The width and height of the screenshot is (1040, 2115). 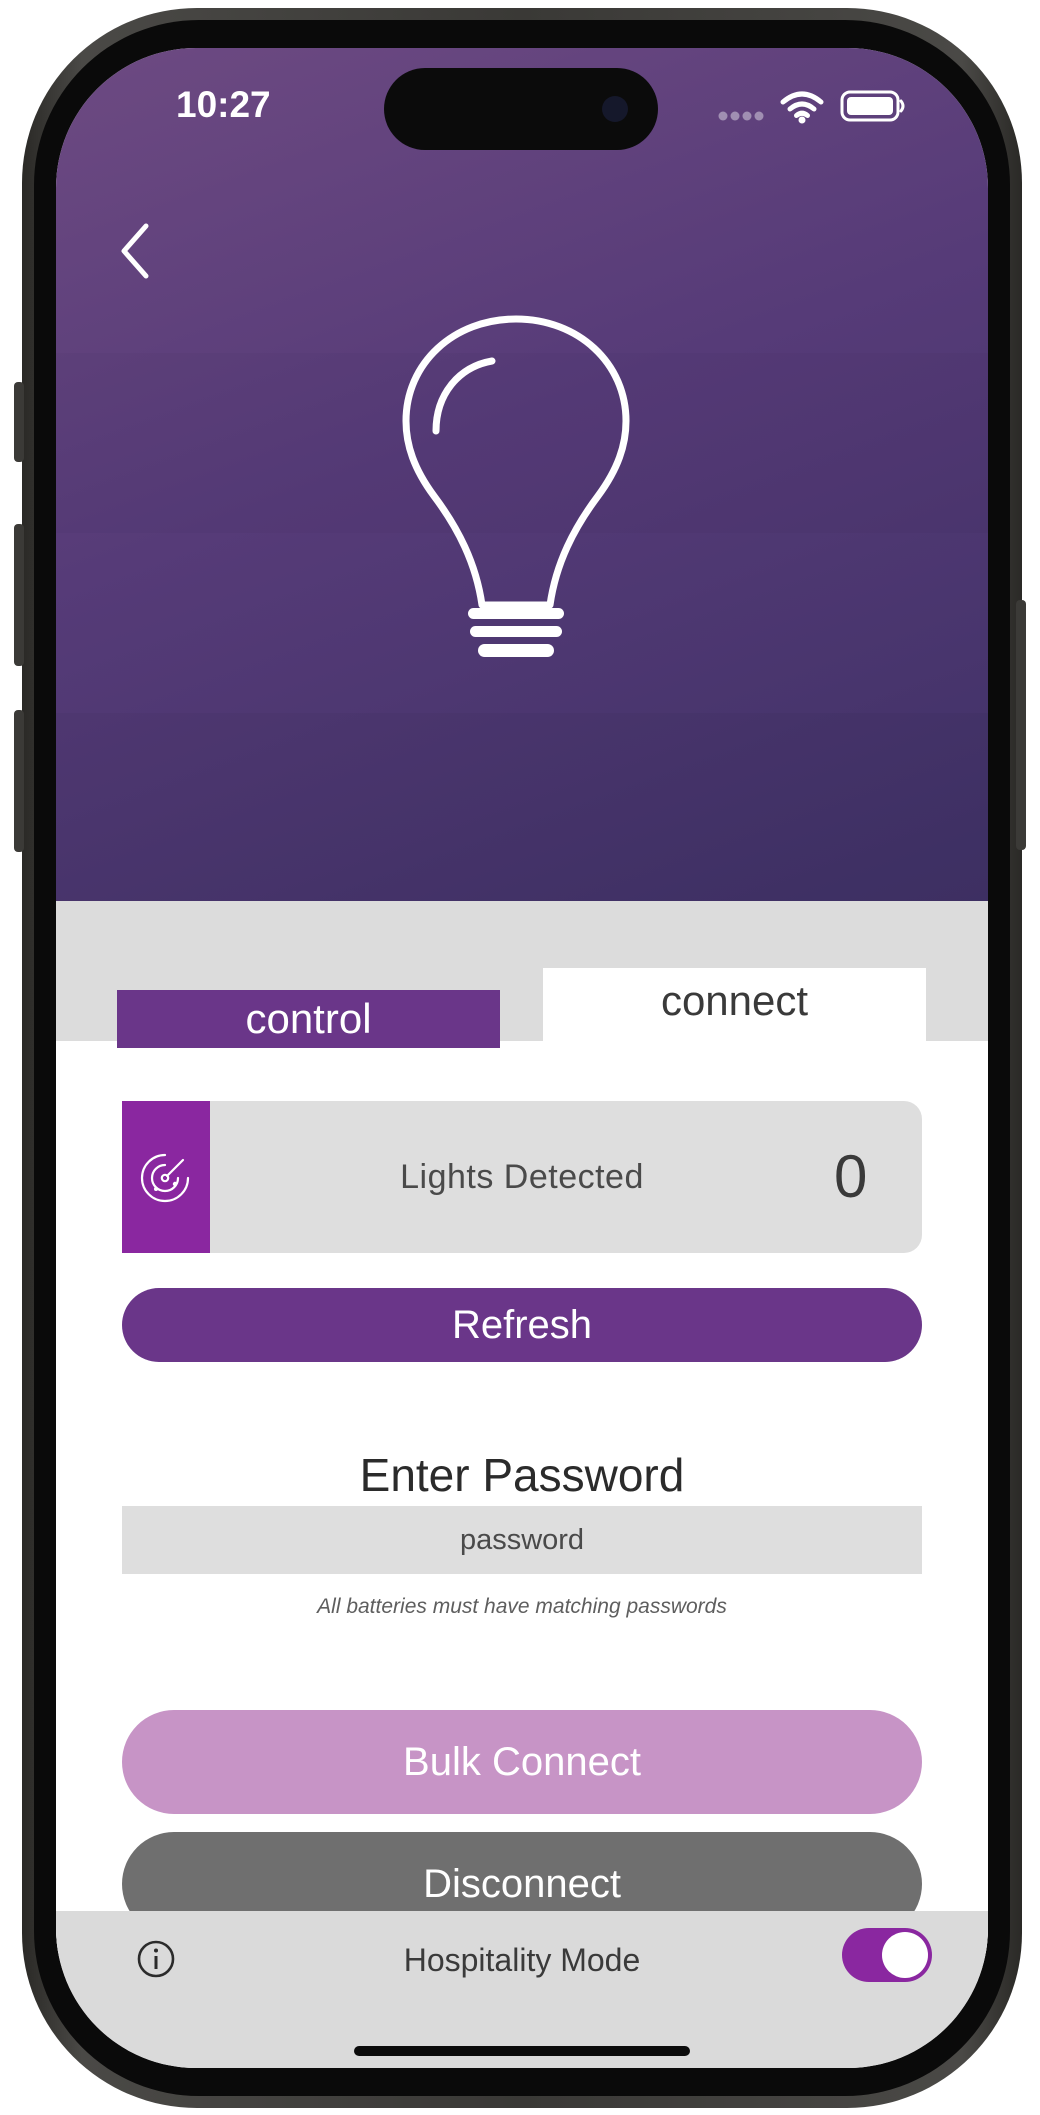 What do you see at coordinates (19, 595) in the screenshot?
I see `side-button-volume-up` at bounding box center [19, 595].